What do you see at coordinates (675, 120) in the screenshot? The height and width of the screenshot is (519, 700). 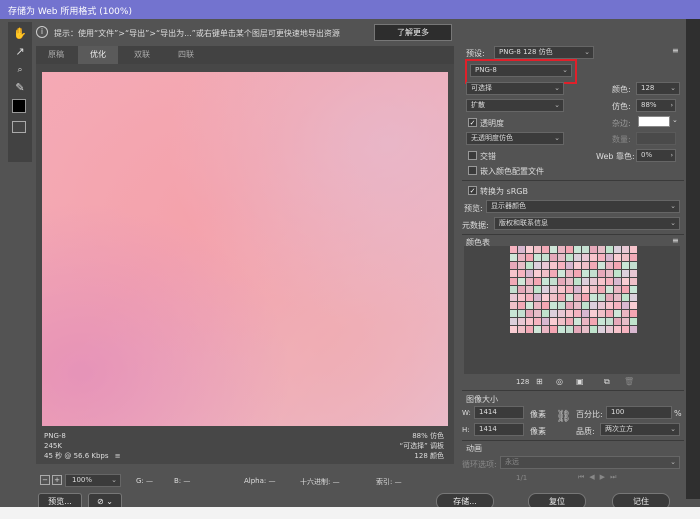 I see `chevron-down-icon: ⌄` at bounding box center [675, 120].